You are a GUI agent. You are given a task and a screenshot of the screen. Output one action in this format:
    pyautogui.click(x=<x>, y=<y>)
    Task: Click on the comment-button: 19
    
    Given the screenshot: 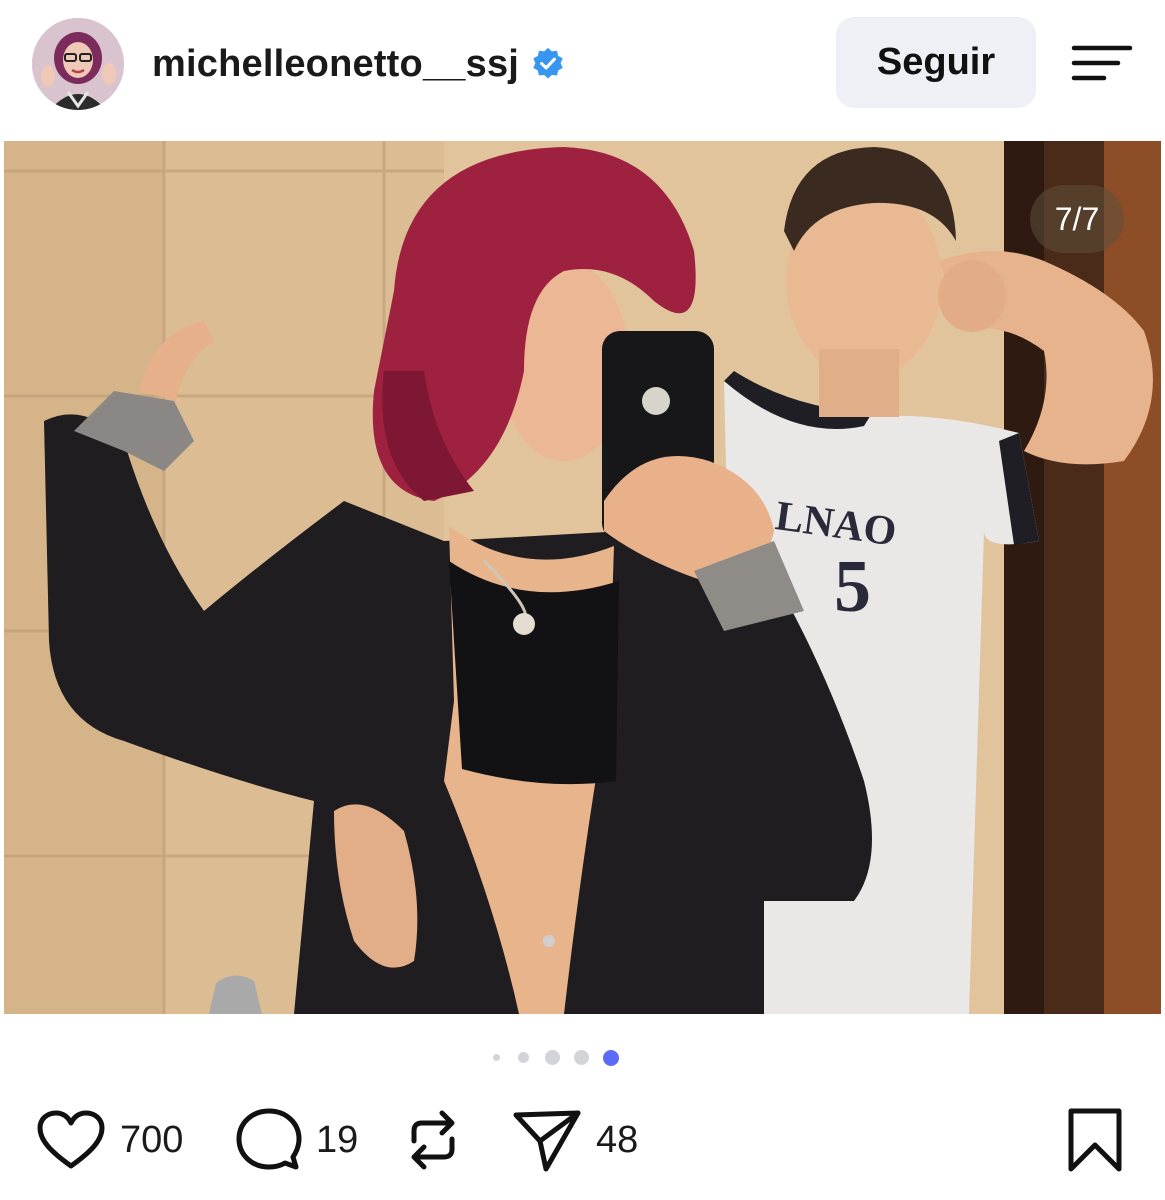 What is the action you would take?
    pyautogui.click(x=297, y=1140)
    